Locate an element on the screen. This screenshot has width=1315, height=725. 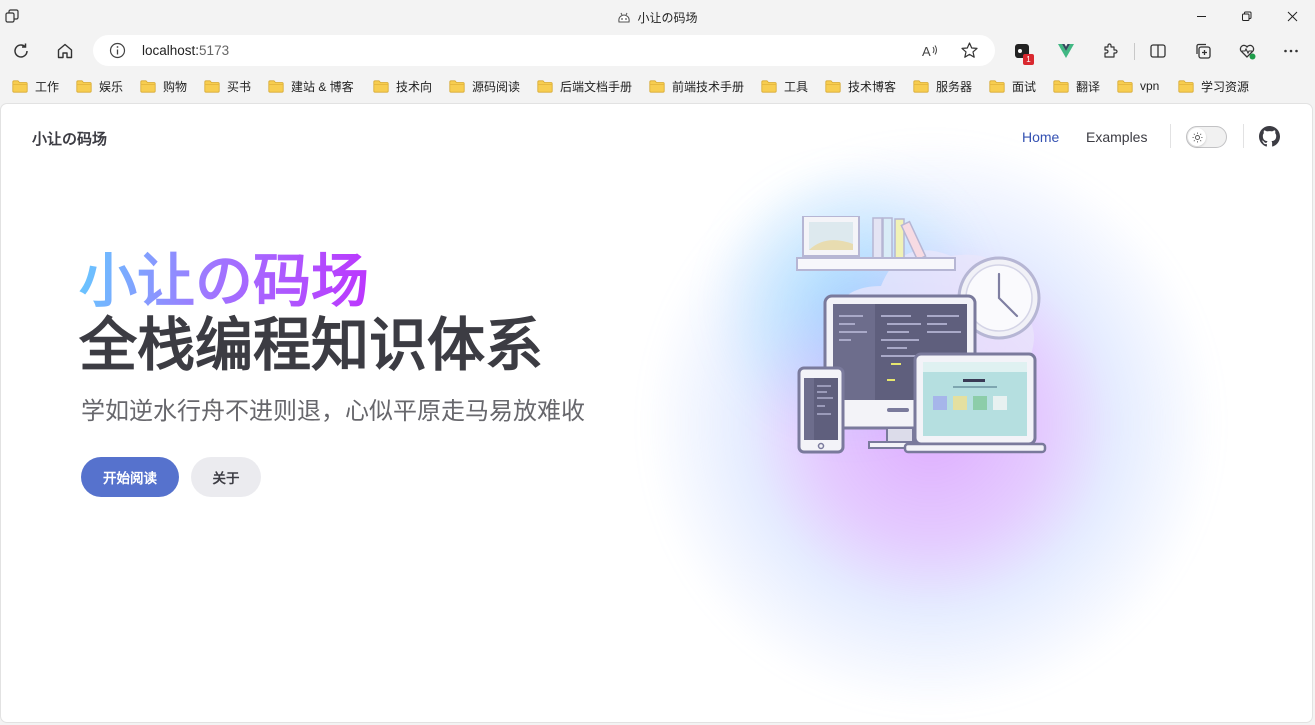
restore-icon is located at coordinates (1246, 16).